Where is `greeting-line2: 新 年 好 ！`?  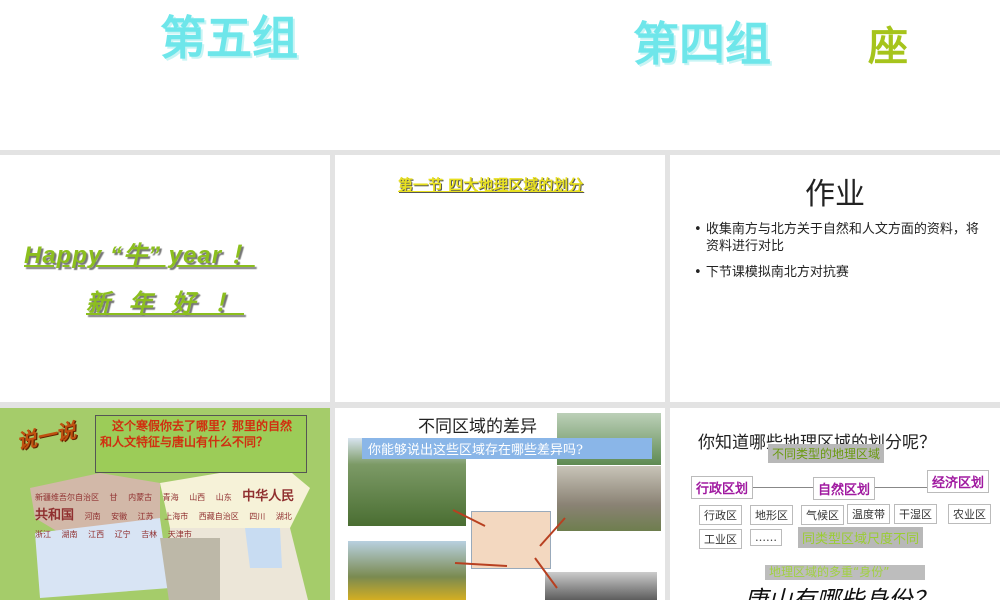 greeting-line2: 新 年 好 ！ is located at coordinates (165, 303).